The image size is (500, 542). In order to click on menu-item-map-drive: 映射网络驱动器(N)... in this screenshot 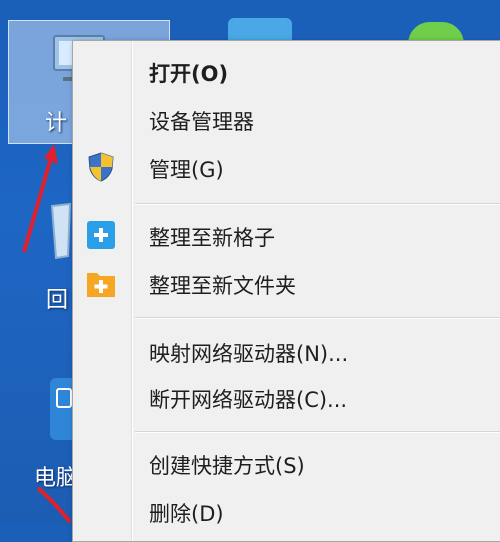, I will do `click(286, 351)`.